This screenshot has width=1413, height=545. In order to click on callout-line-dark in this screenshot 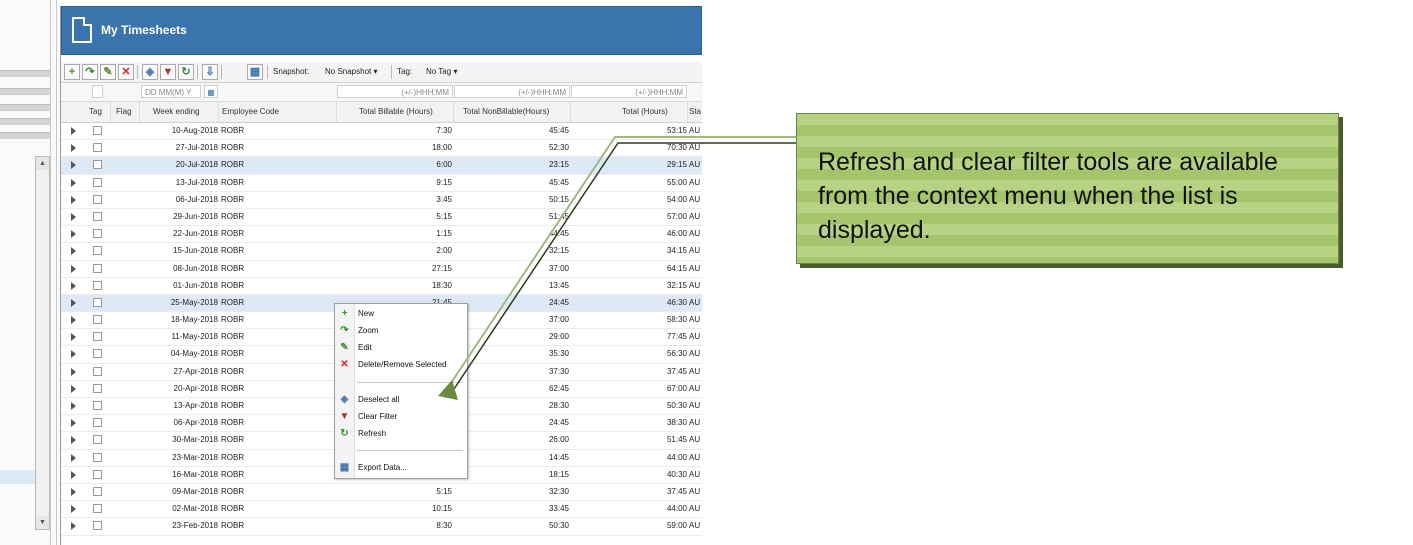, I will do `click(622, 269)`.